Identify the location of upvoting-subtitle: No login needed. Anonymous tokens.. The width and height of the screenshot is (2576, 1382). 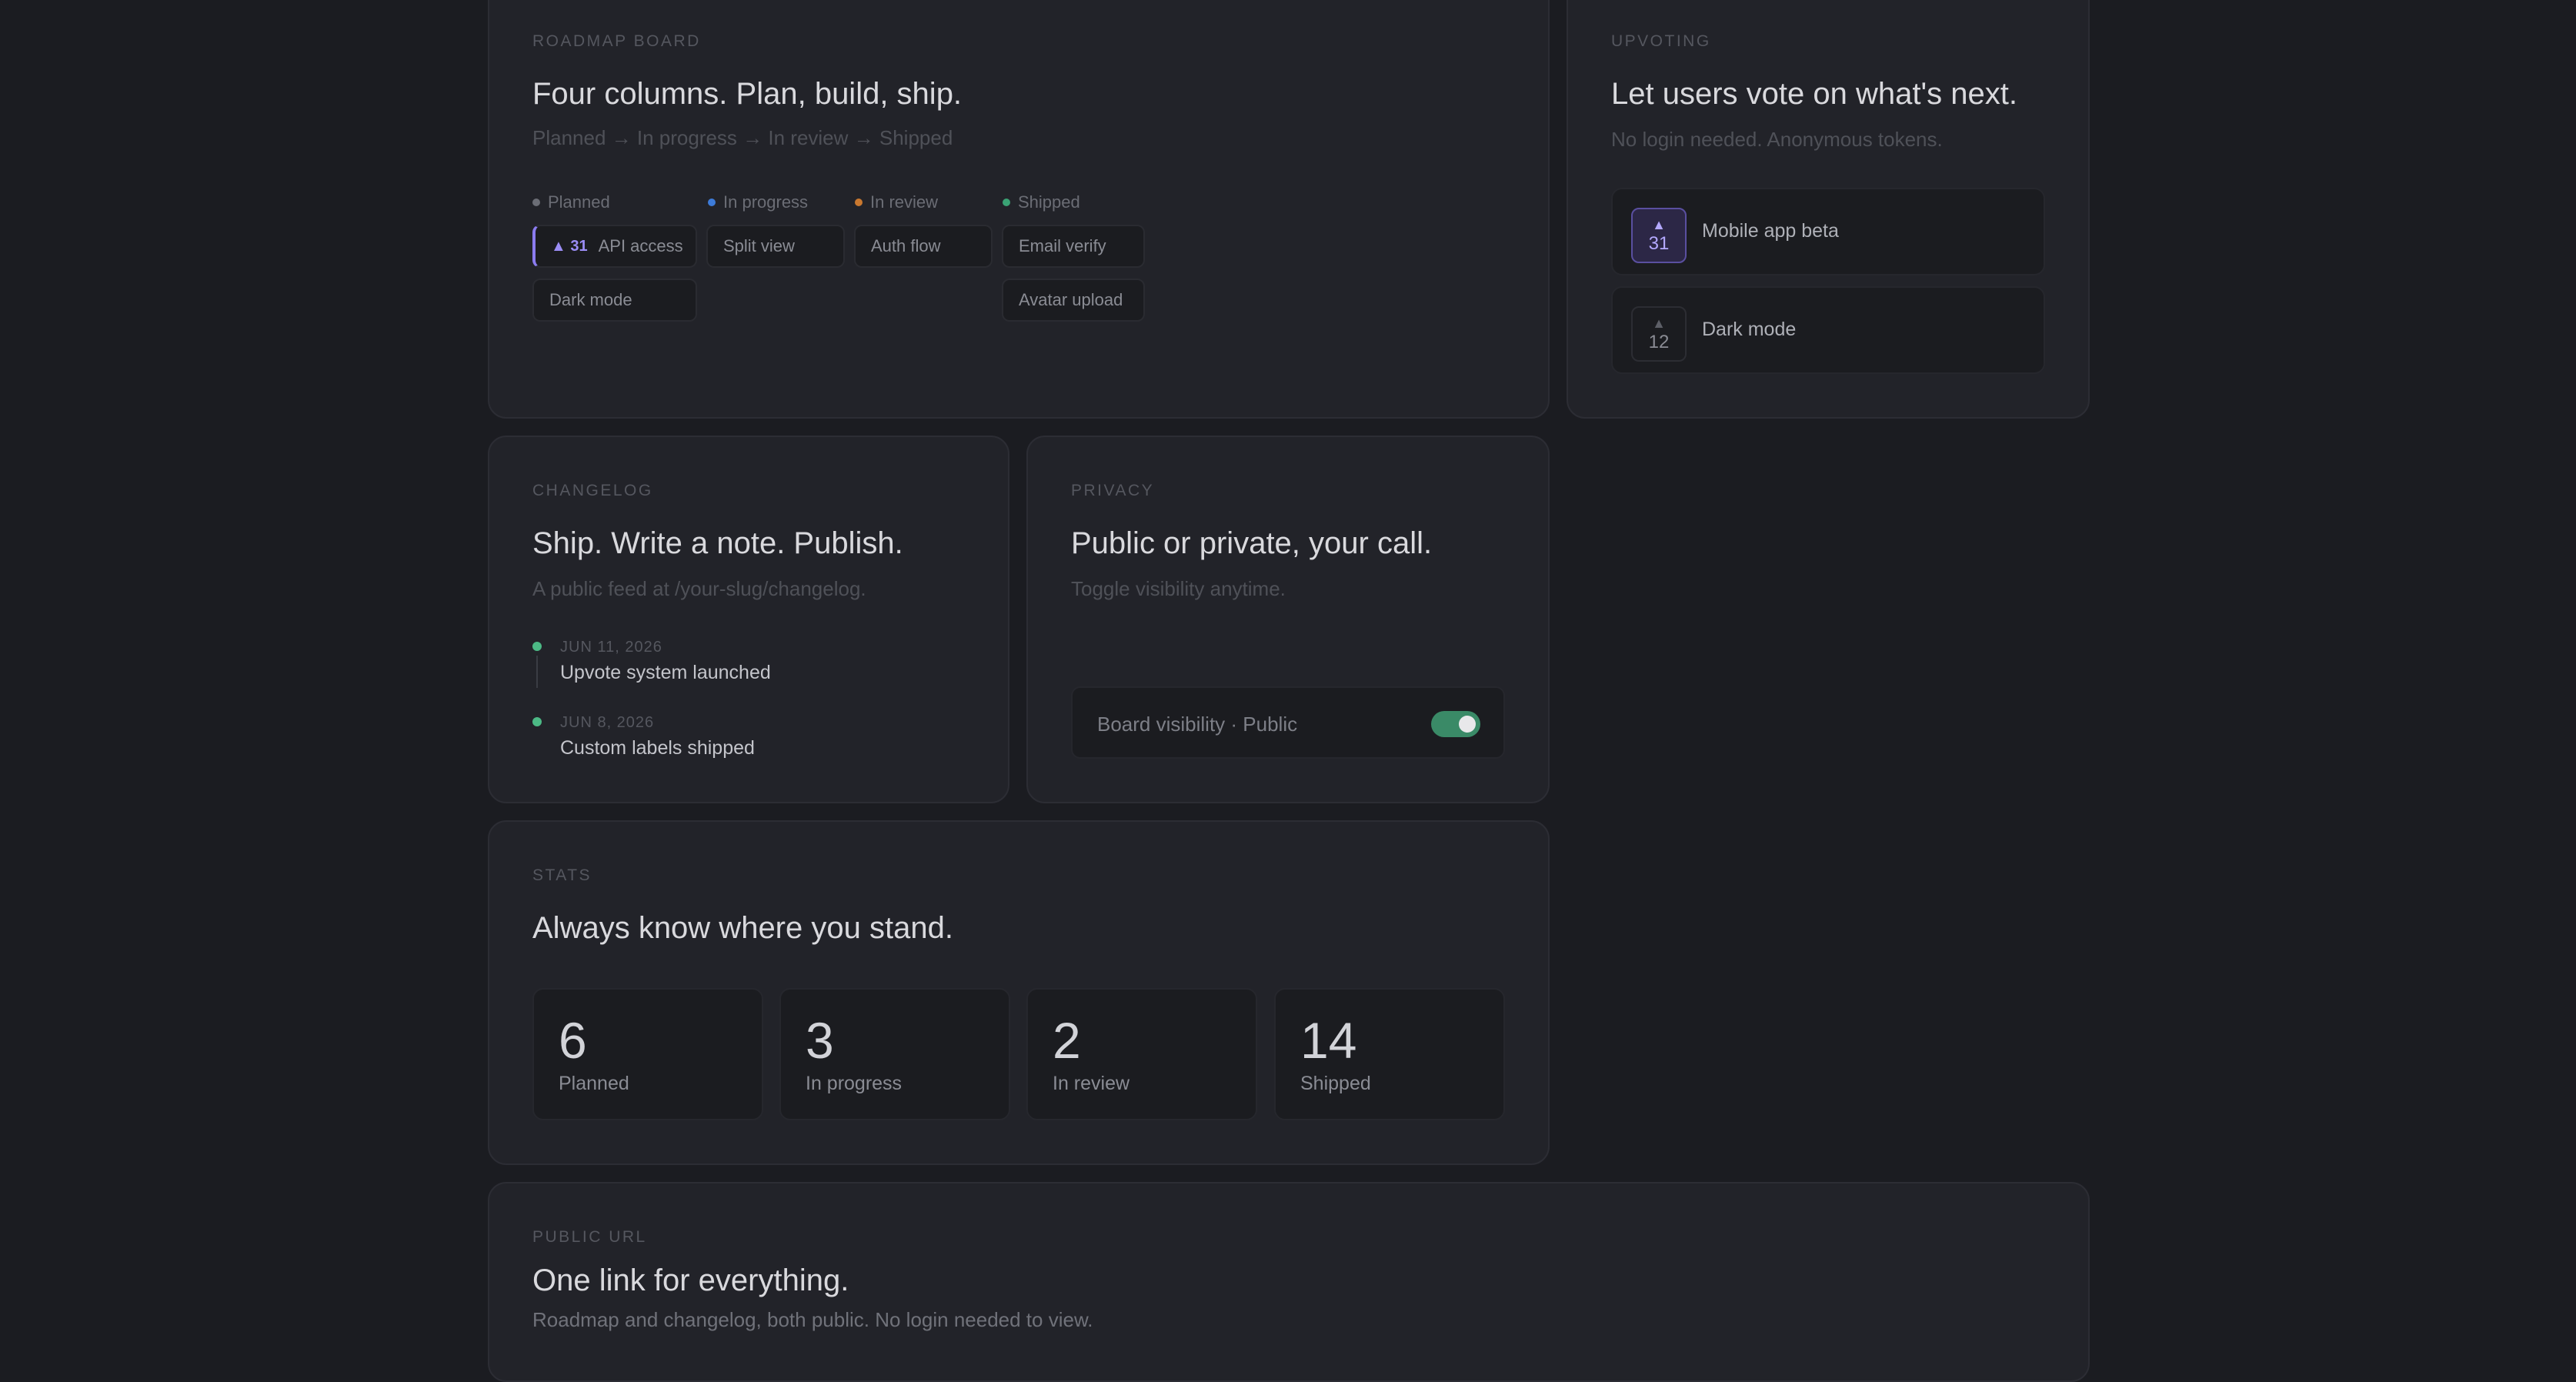
(1777, 139).